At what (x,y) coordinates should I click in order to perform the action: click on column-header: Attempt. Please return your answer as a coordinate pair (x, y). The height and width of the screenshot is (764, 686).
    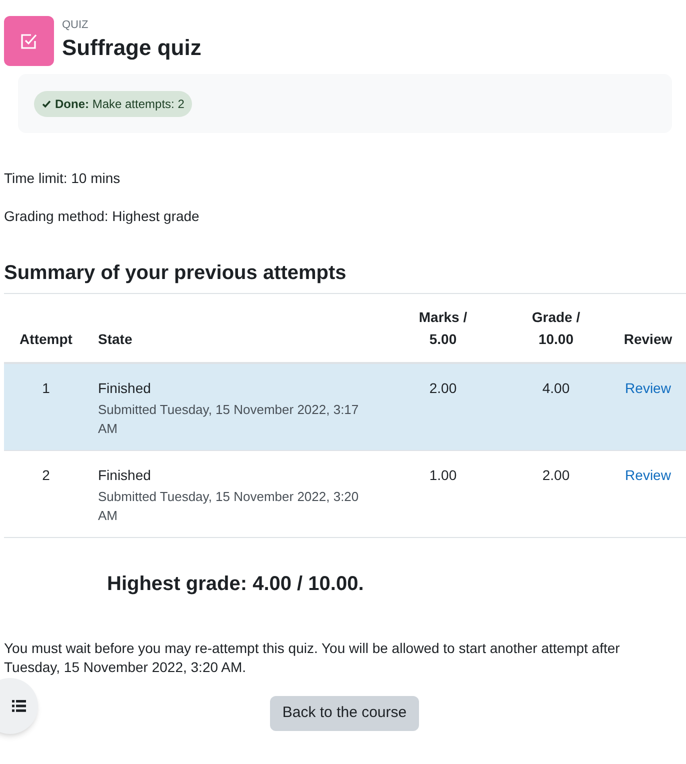
    Looking at the image, I should click on (46, 339).